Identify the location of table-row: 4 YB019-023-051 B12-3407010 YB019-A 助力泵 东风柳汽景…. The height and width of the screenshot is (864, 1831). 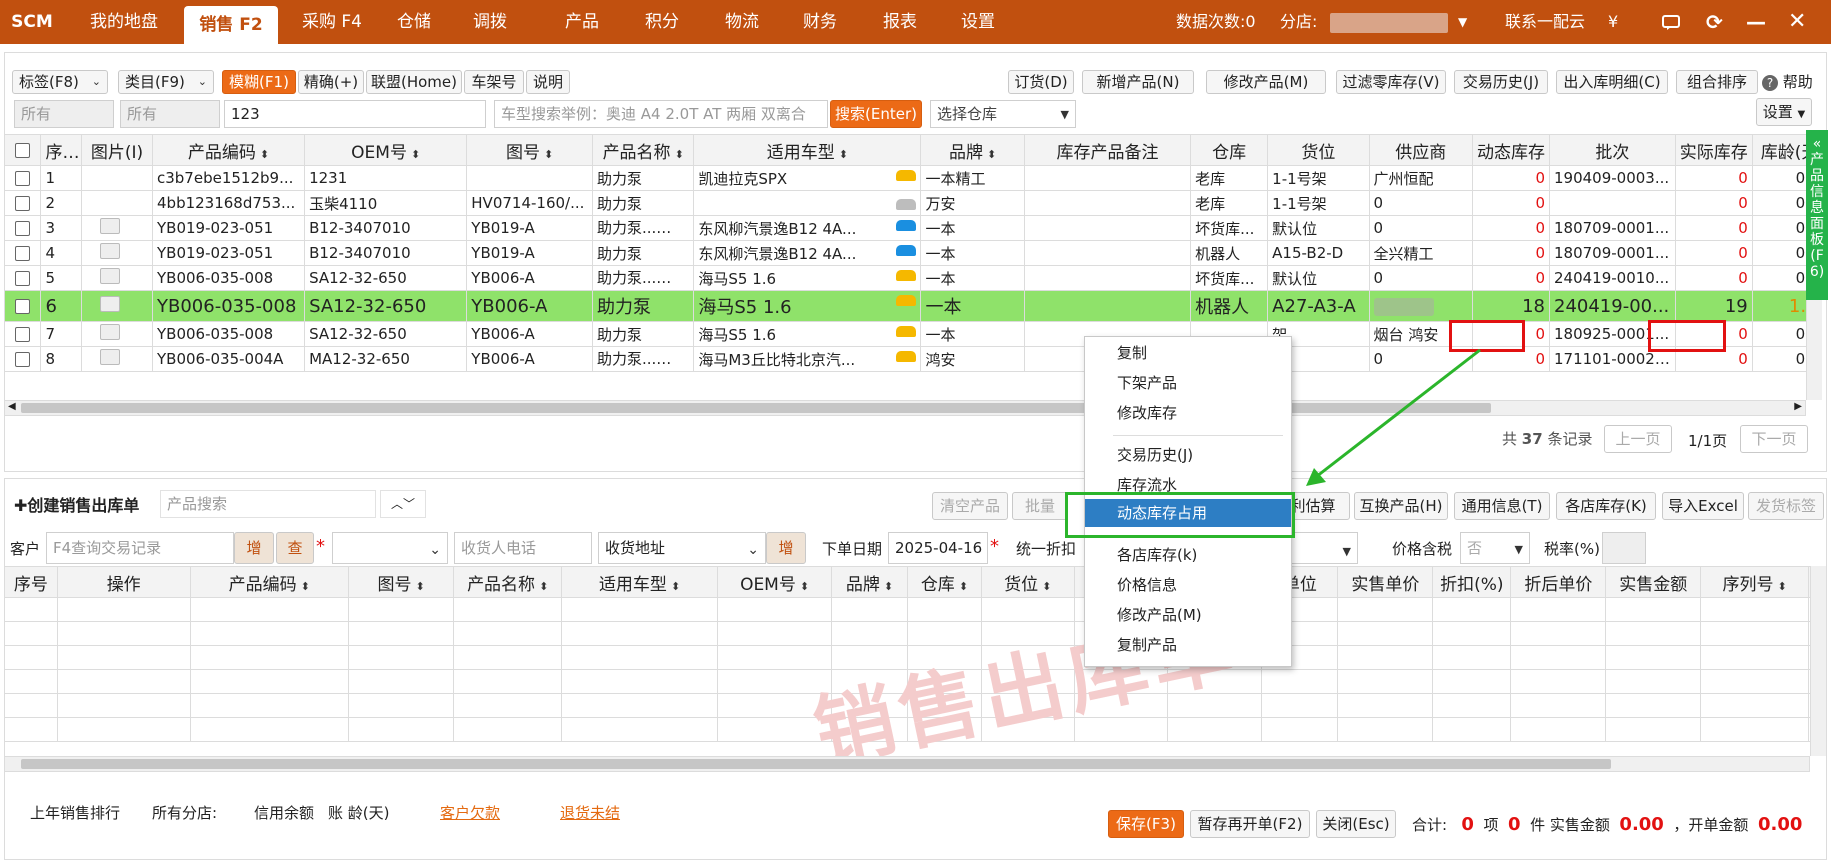
(905, 253).